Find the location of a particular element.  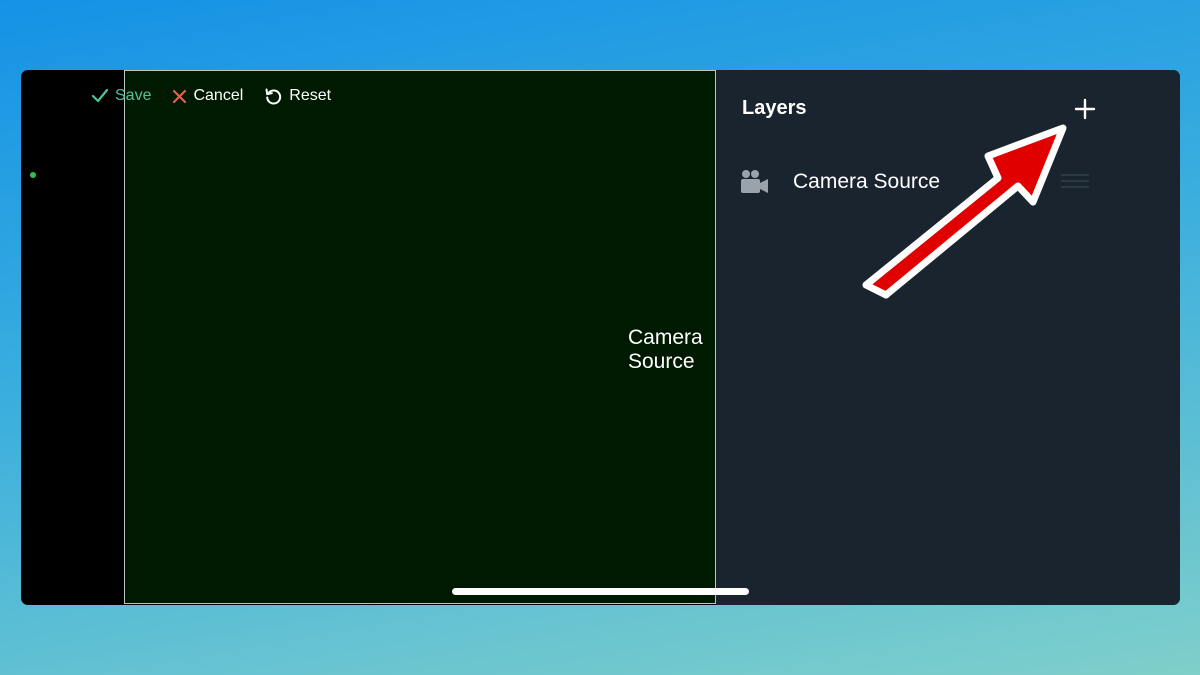

reset-button: Reset is located at coordinates (297, 96).